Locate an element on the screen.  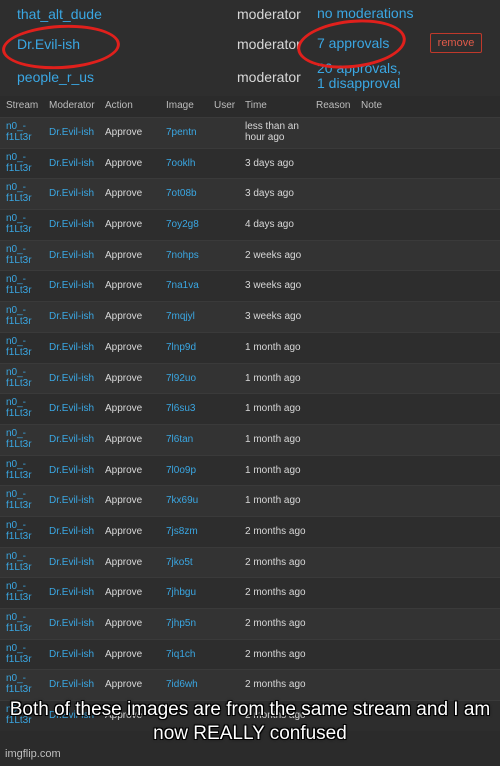
header-action: Action is located at coordinates (119, 105).